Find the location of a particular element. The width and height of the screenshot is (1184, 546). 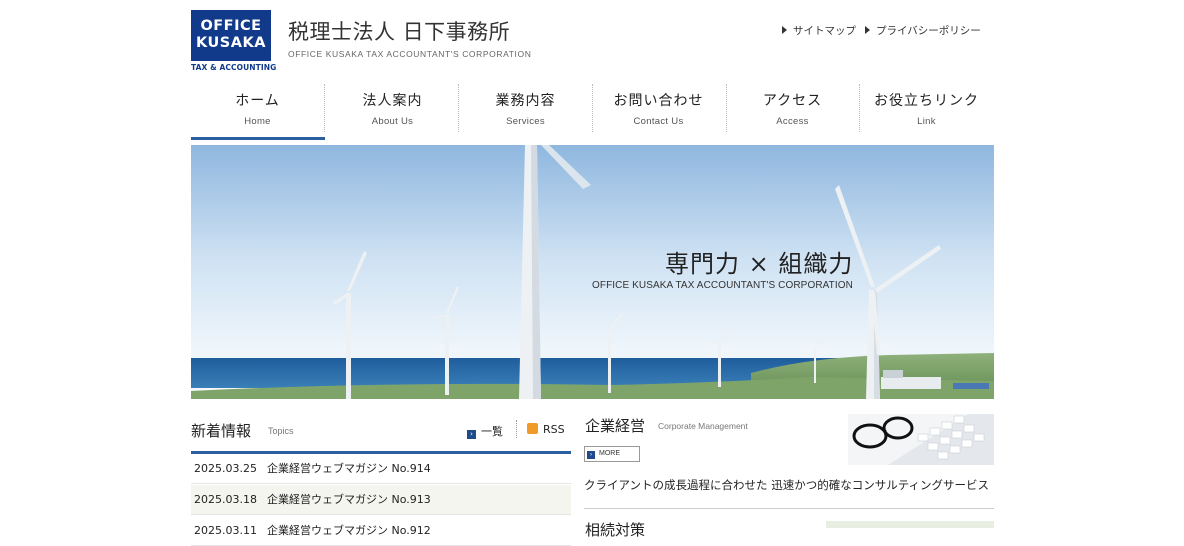

divider is located at coordinates (516, 429).